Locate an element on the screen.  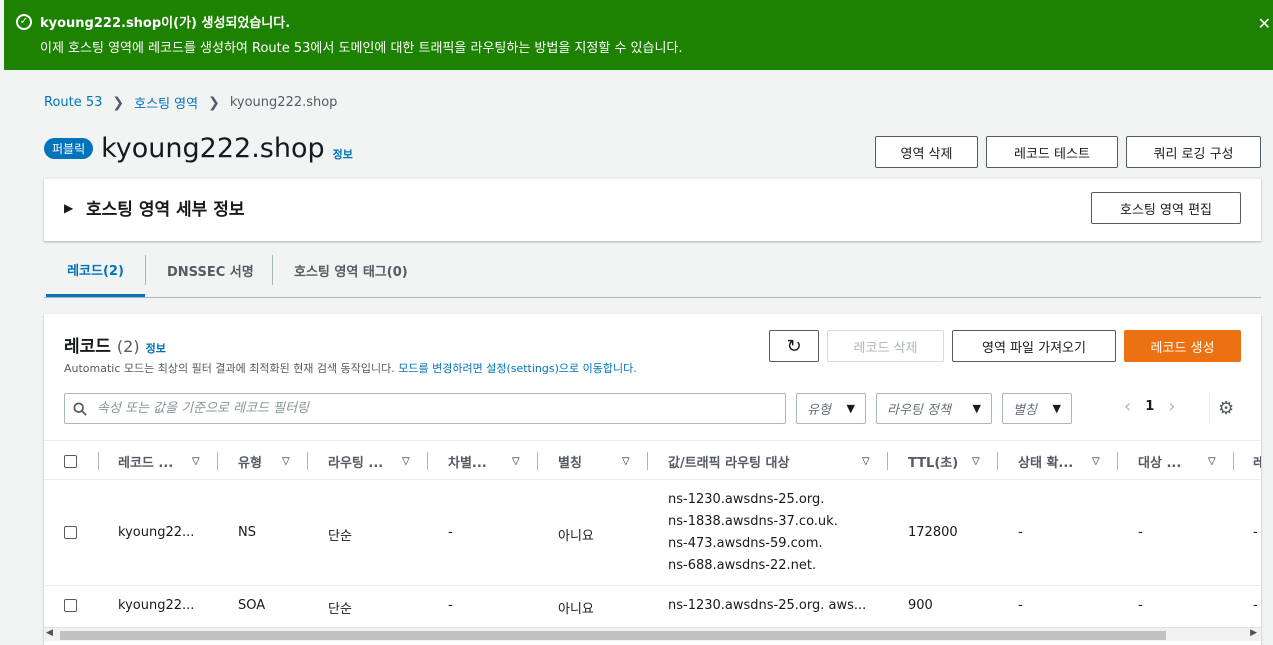
test-record-button: 레코드 테스트 is located at coordinates (1052, 152).